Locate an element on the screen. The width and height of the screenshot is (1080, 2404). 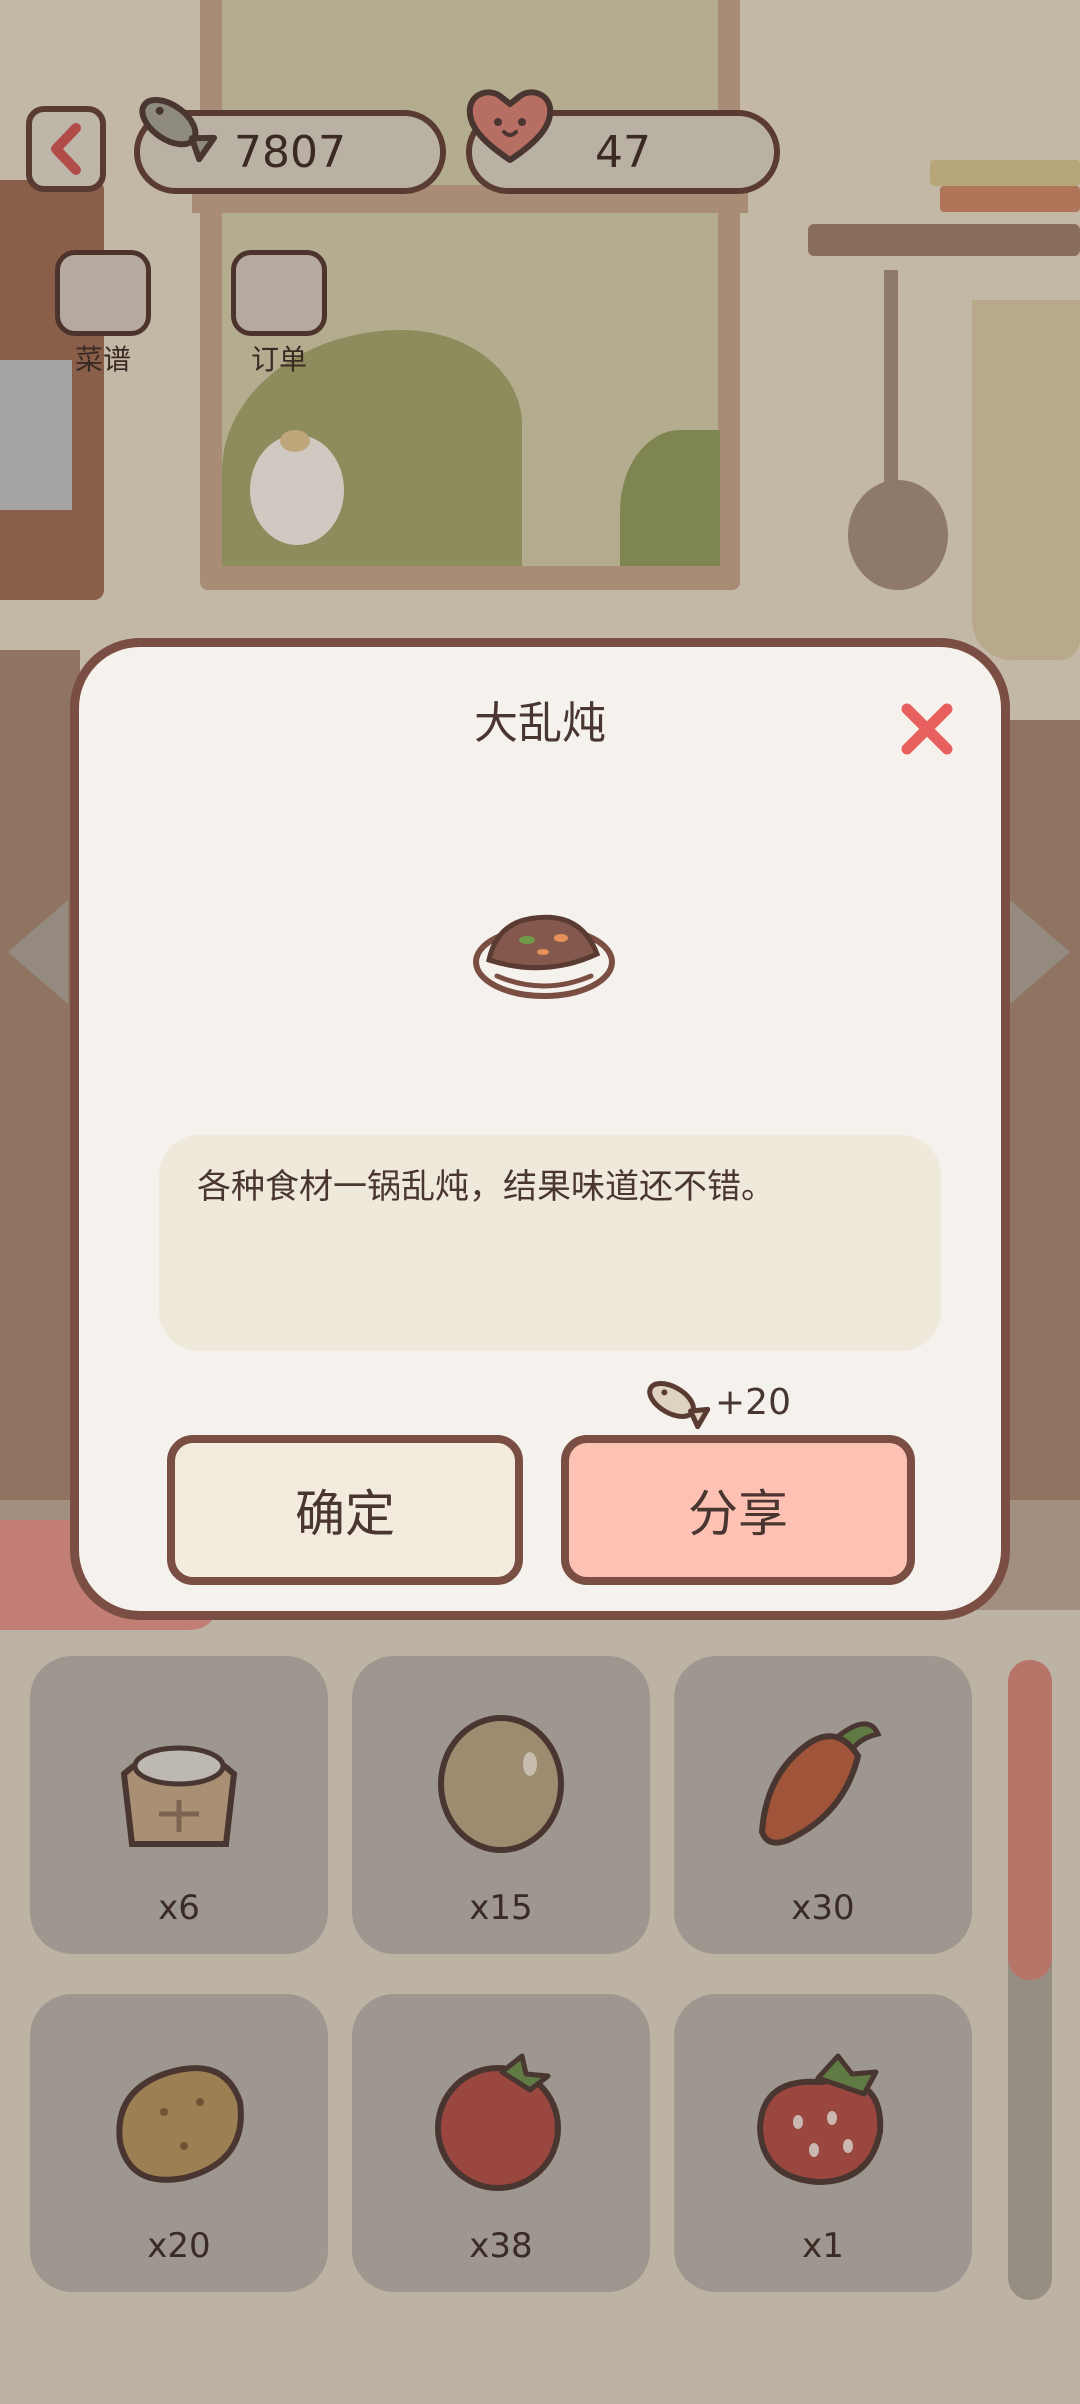
share-label: 分享 is located at coordinates (738, 1514).